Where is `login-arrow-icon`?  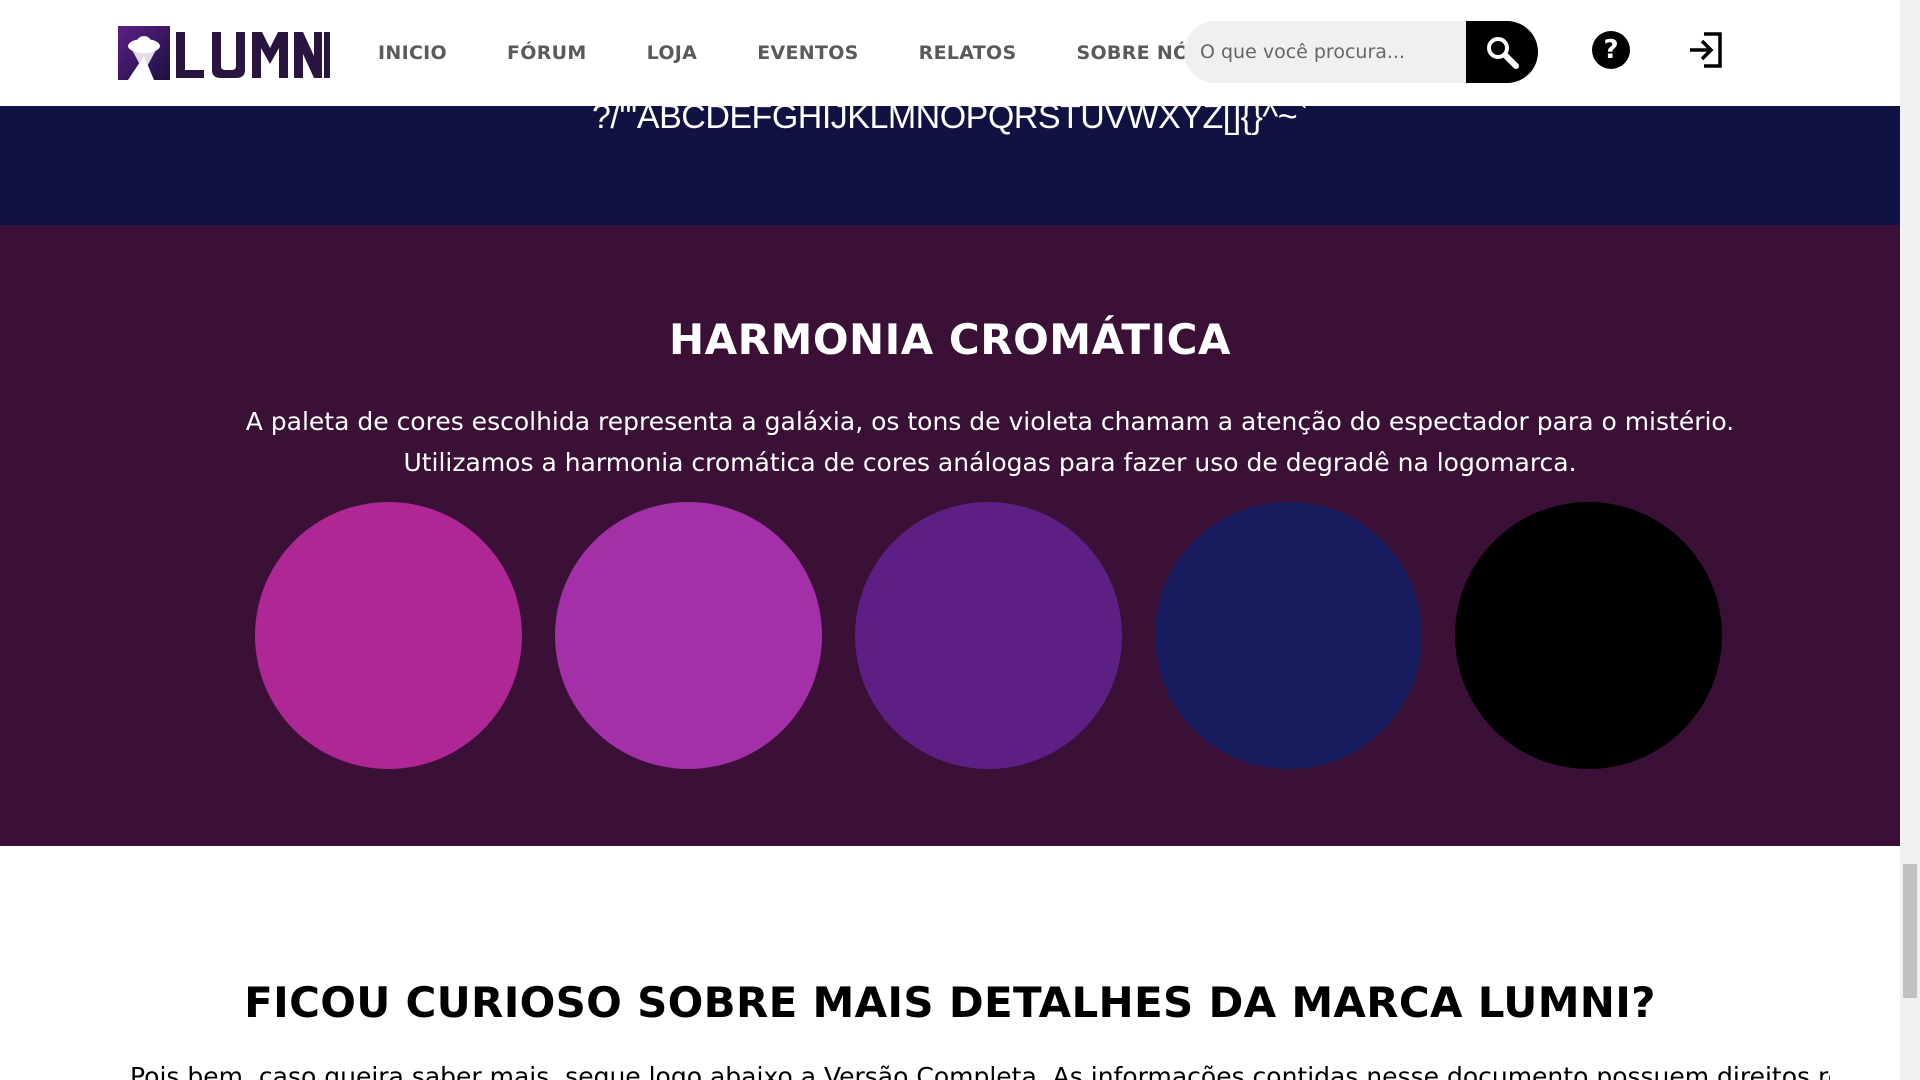
login-arrow-icon is located at coordinates (1706, 50).